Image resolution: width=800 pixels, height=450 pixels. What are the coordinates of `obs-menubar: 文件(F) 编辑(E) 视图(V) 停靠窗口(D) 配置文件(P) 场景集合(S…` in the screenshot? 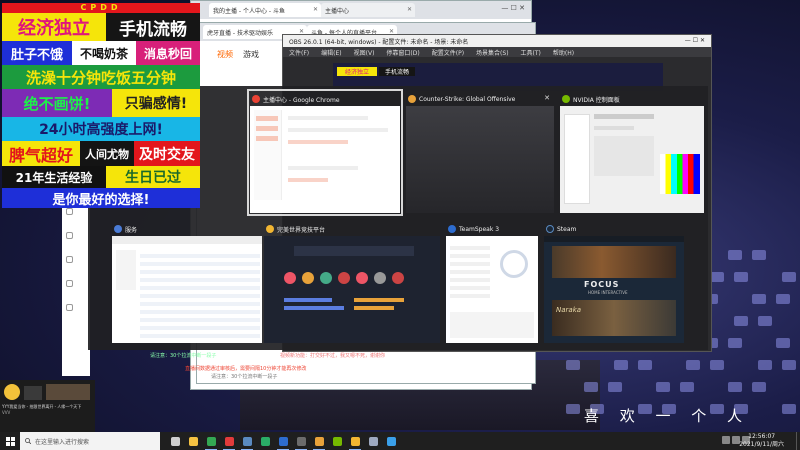 It's located at (497, 52).